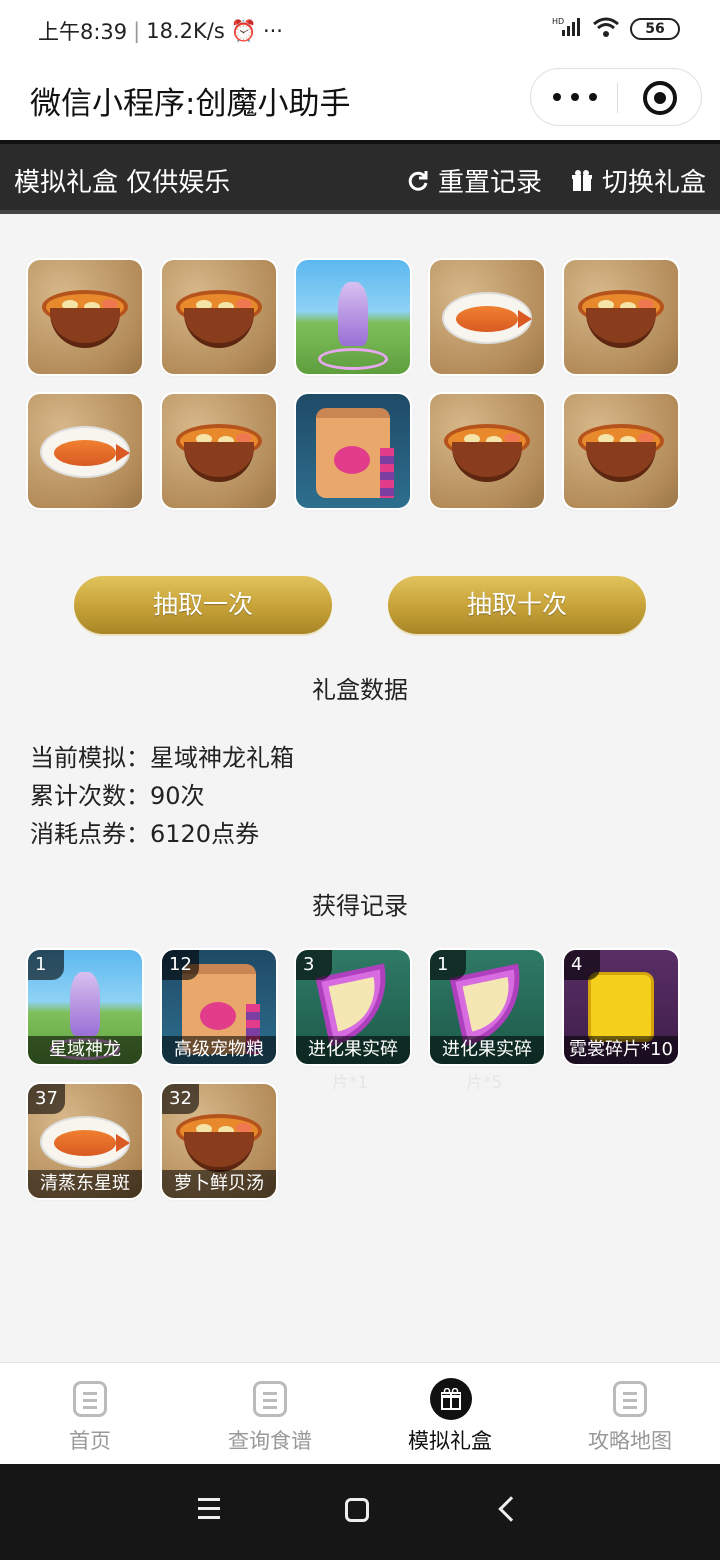 This screenshot has height=1560, width=720. Describe the element at coordinates (517, 605) in the screenshot. I see `draw-ten-button: 抽取十次` at that location.